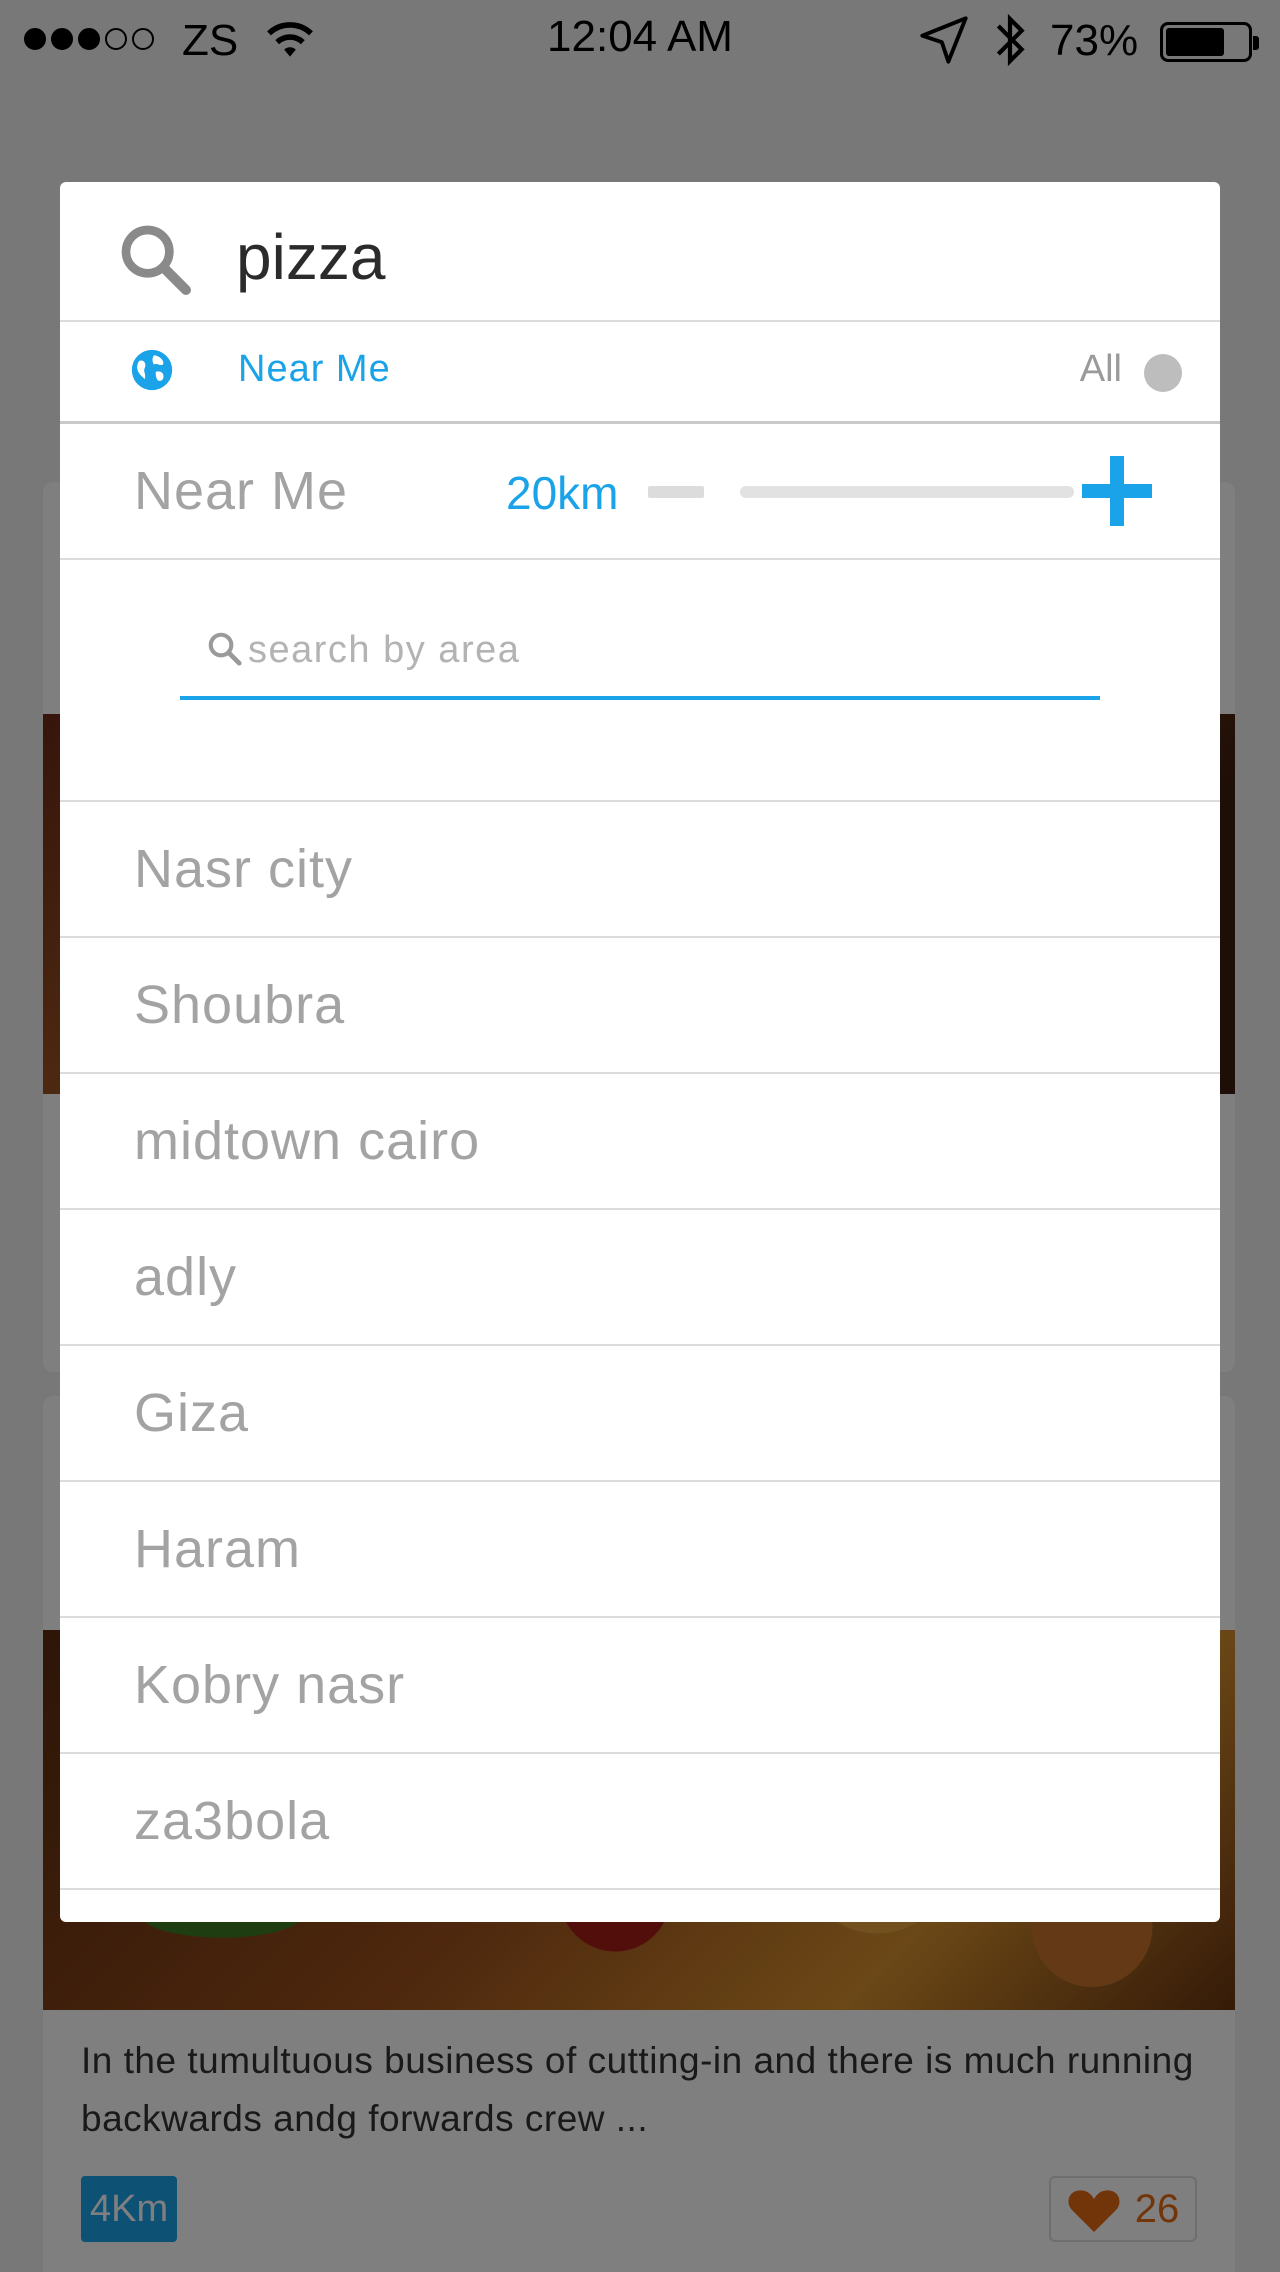  What do you see at coordinates (1010, 40) in the screenshot?
I see `bluetooth-icon` at bounding box center [1010, 40].